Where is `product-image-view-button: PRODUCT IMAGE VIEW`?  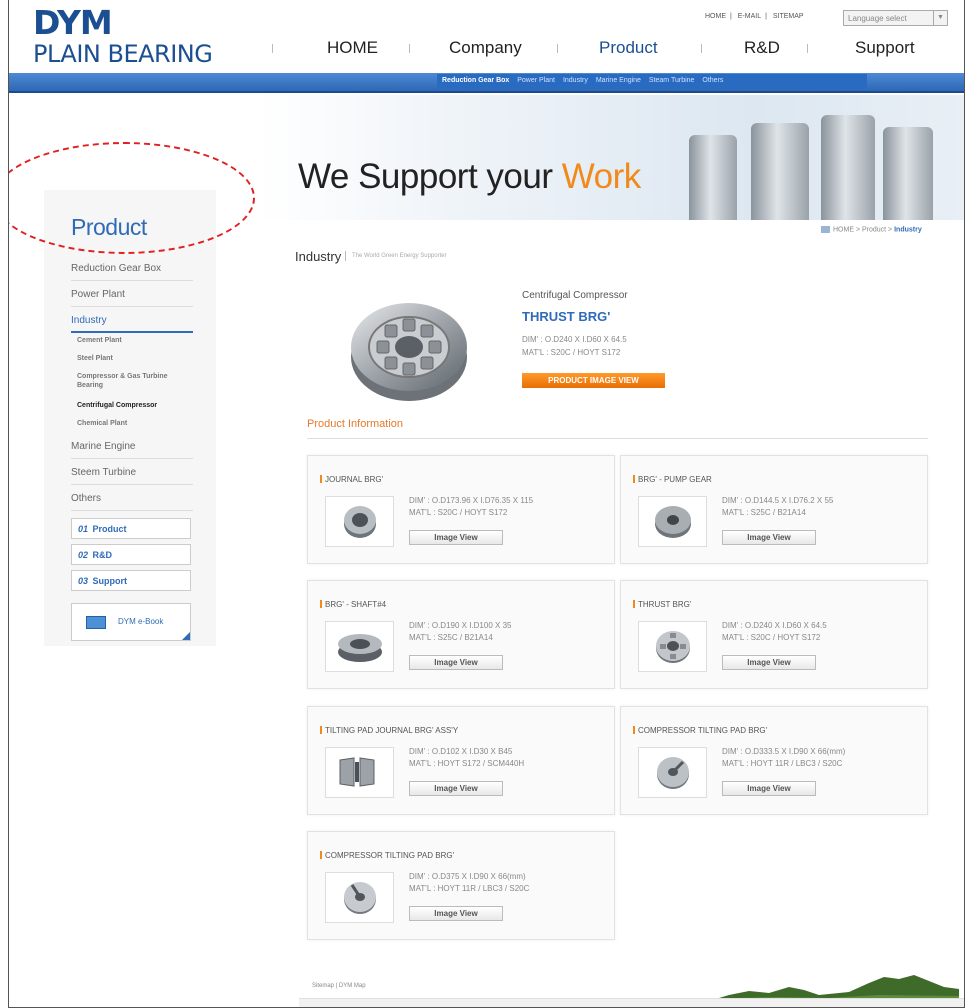
product-image-view-button: PRODUCT IMAGE VIEW is located at coordinates (593, 380).